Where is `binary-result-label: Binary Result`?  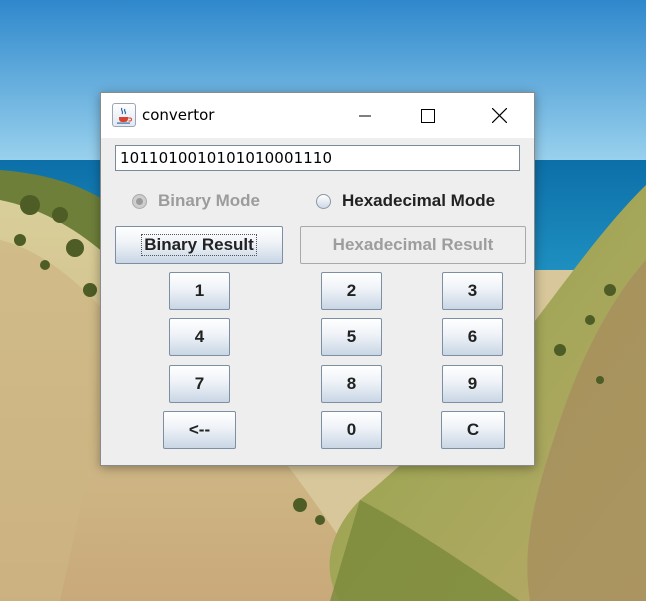 binary-result-label: Binary Result is located at coordinates (199, 245).